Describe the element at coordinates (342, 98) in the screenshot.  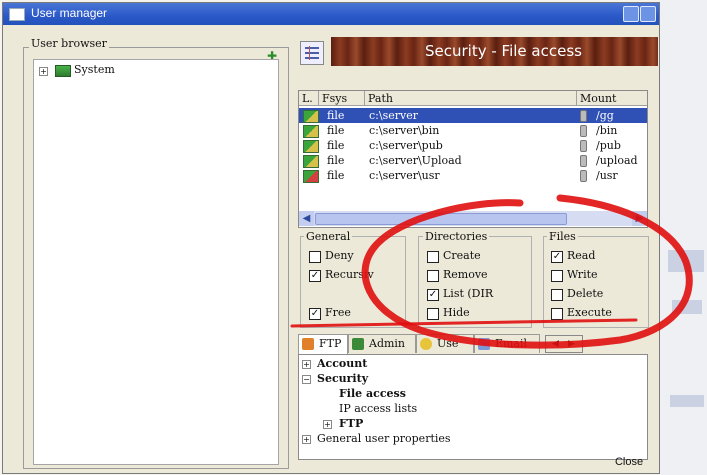
I see `column-header: Fsys` at that location.